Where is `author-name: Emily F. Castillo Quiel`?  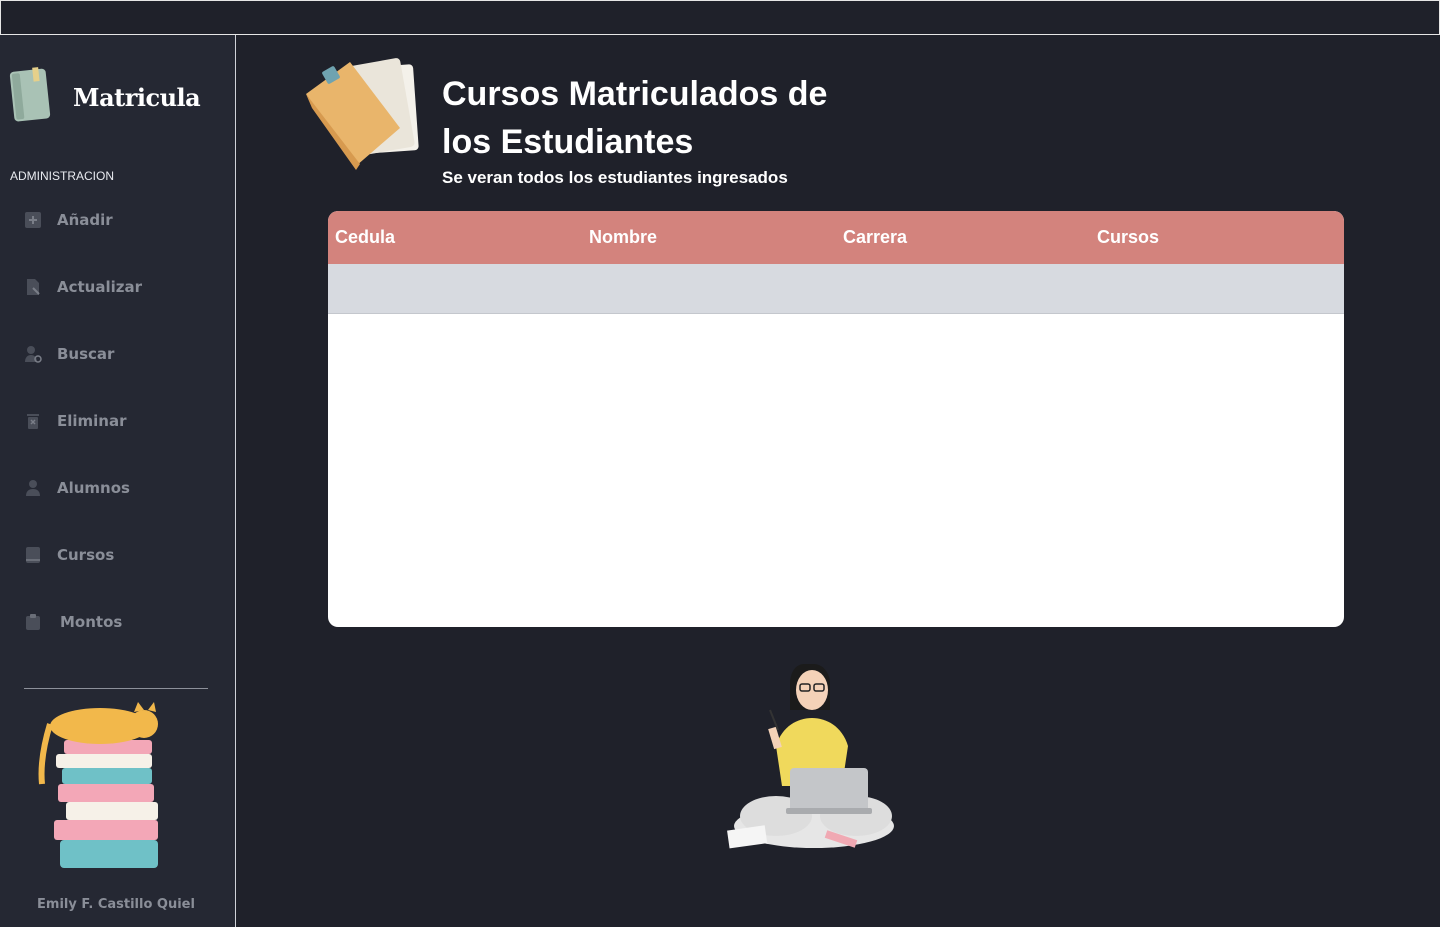
author-name: Emily F. Castillo Quiel is located at coordinates (116, 904).